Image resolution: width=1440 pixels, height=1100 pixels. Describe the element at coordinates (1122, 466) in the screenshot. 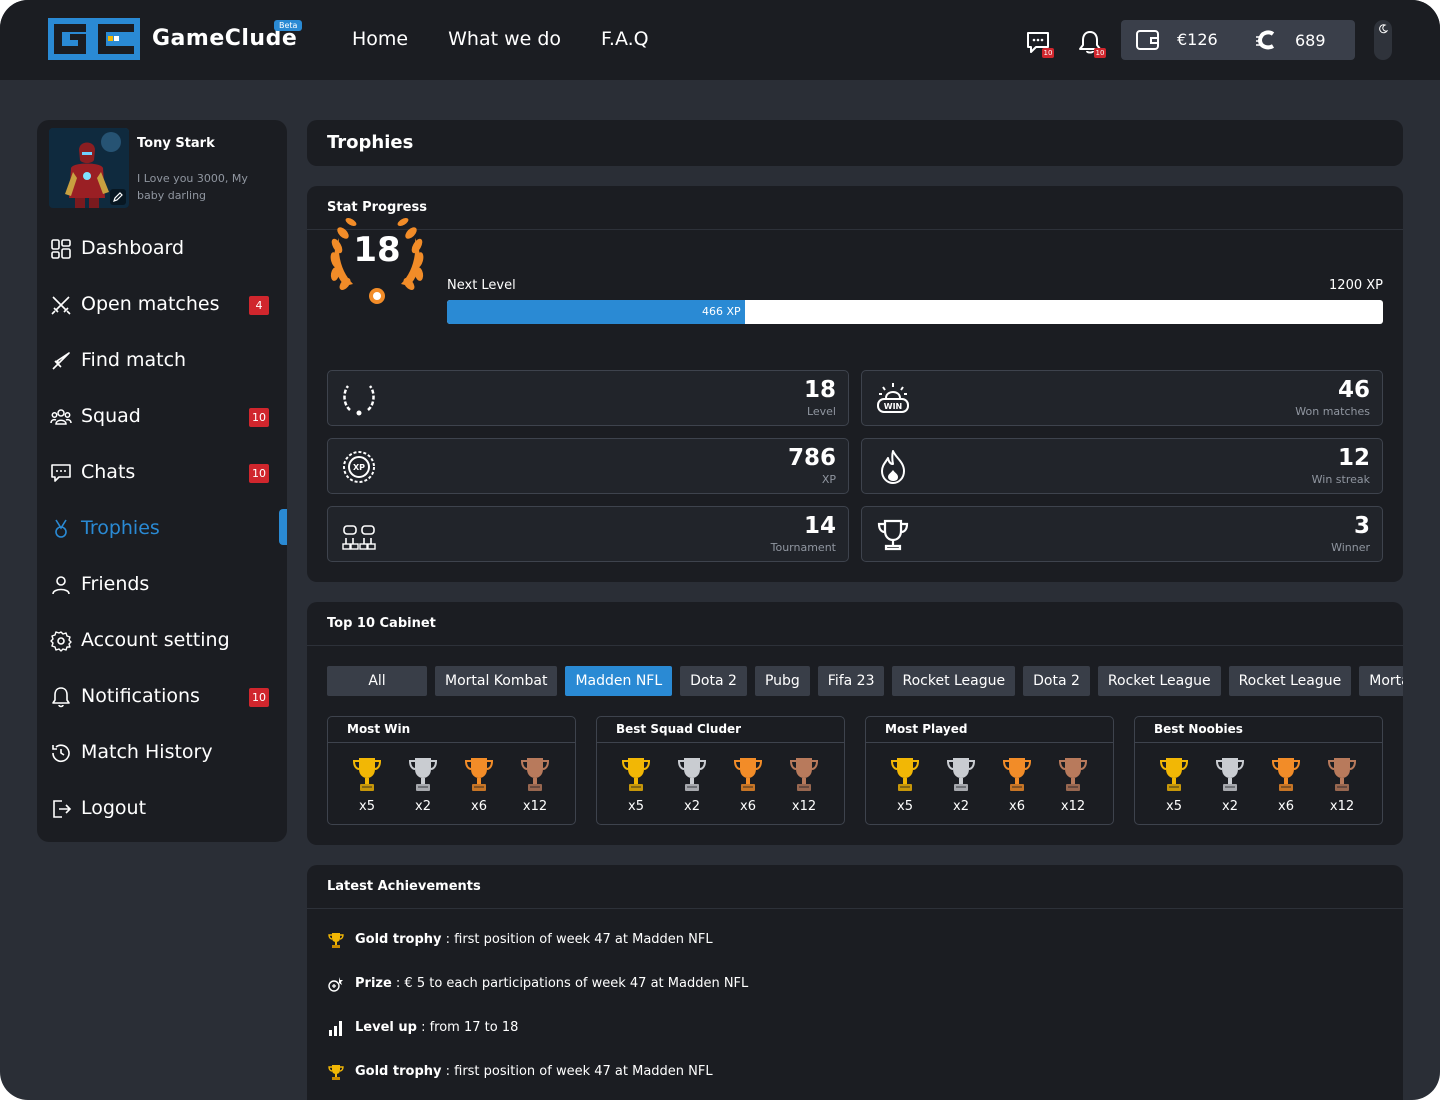

I see `stat-card-win-streak: 12 Win streak` at that location.